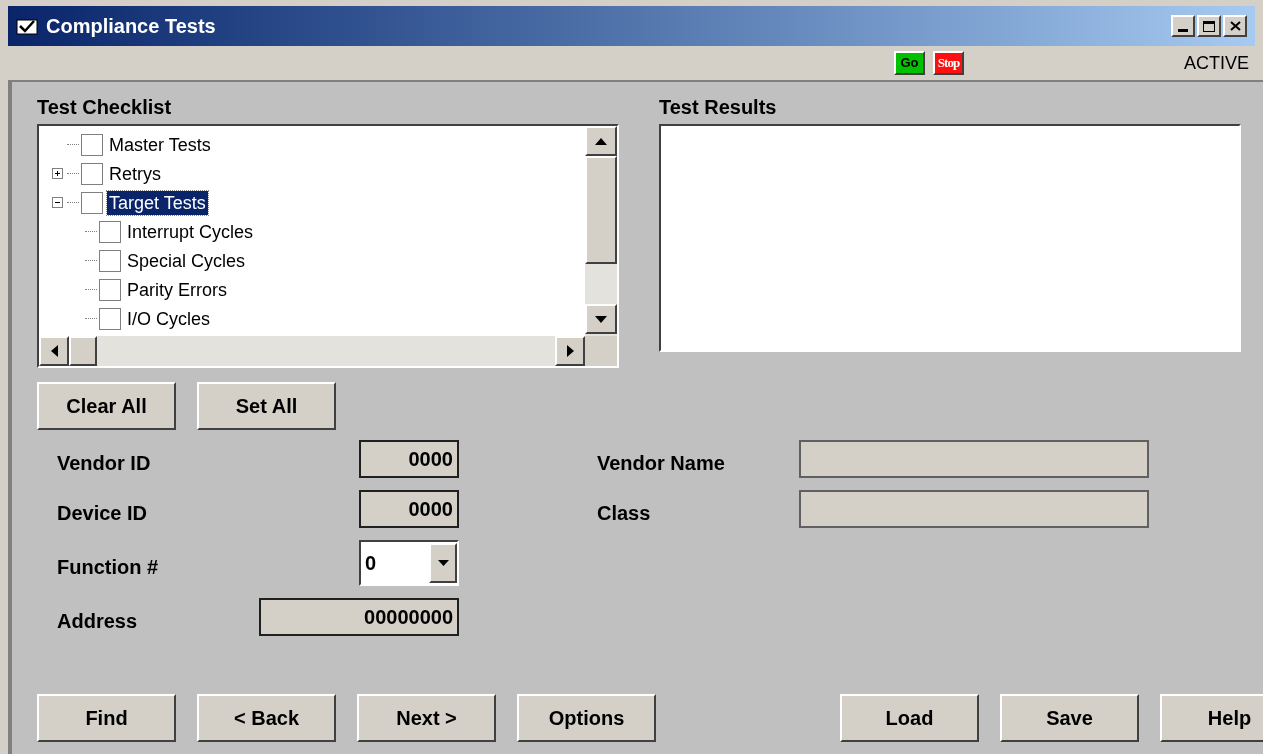 Image resolution: width=1263 pixels, height=754 pixels. I want to click on input-field: 00000000, so click(359, 617).